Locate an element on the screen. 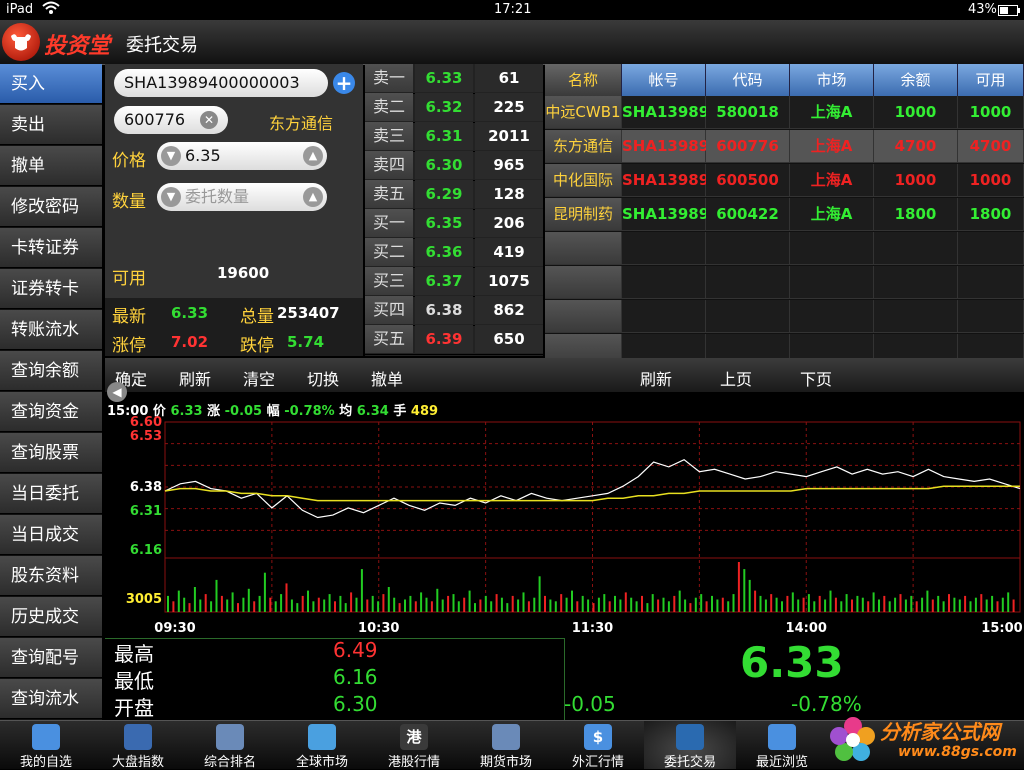  sidebar-item: 查询股票 is located at coordinates (51, 453).